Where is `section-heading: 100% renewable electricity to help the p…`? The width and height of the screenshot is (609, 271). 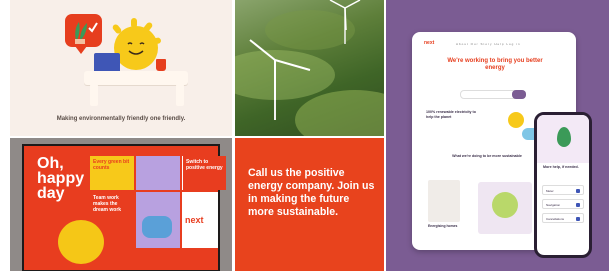 section-heading: 100% renewable electricity to help the p… is located at coordinates (451, 114).